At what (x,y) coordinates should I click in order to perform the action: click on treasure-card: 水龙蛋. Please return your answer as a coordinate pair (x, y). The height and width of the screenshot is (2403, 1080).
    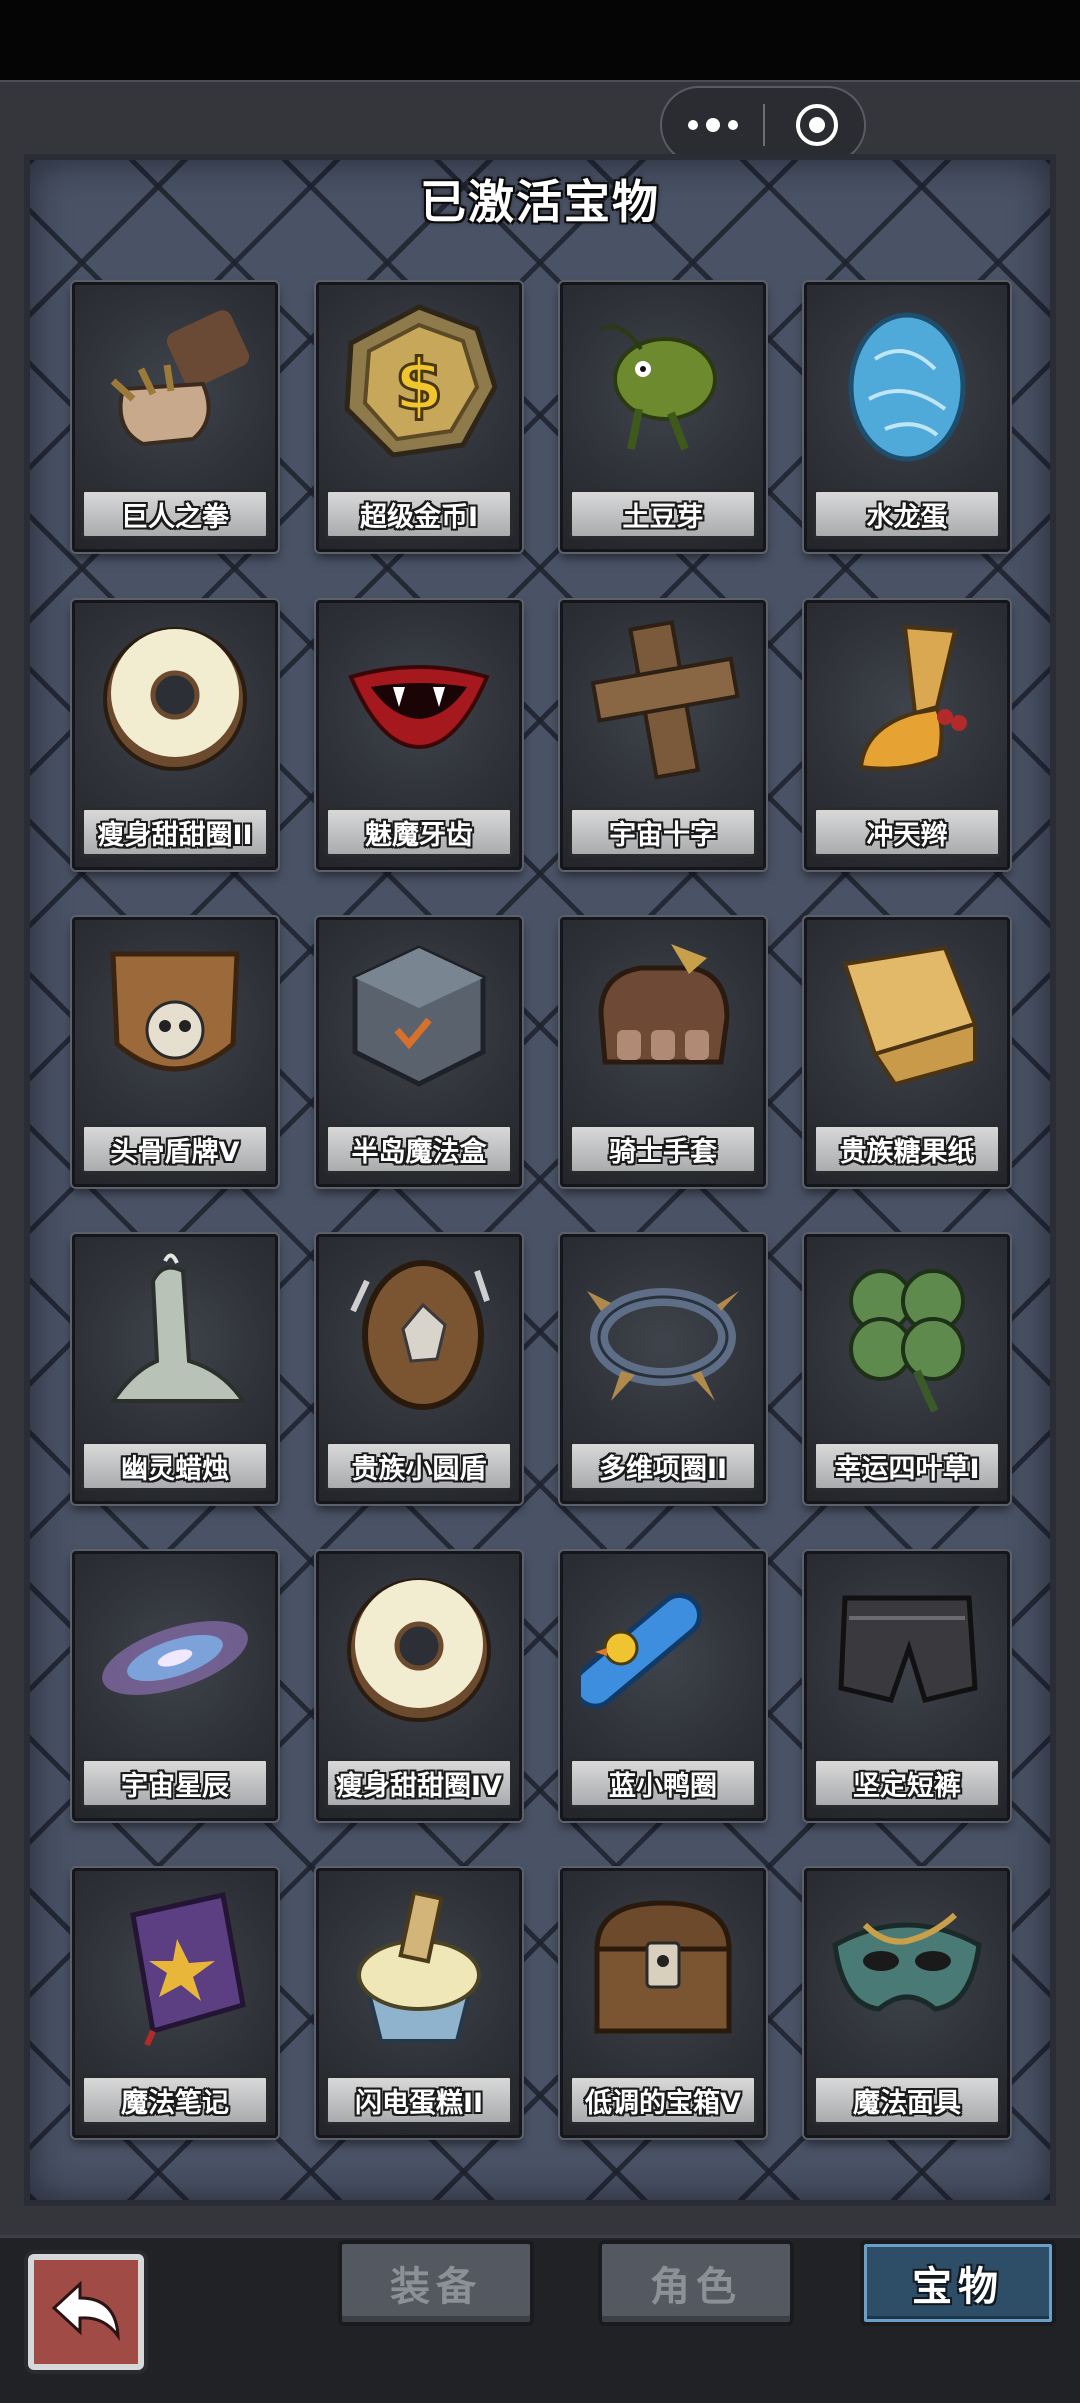
    Looking at the image, I should click on (907, 417).